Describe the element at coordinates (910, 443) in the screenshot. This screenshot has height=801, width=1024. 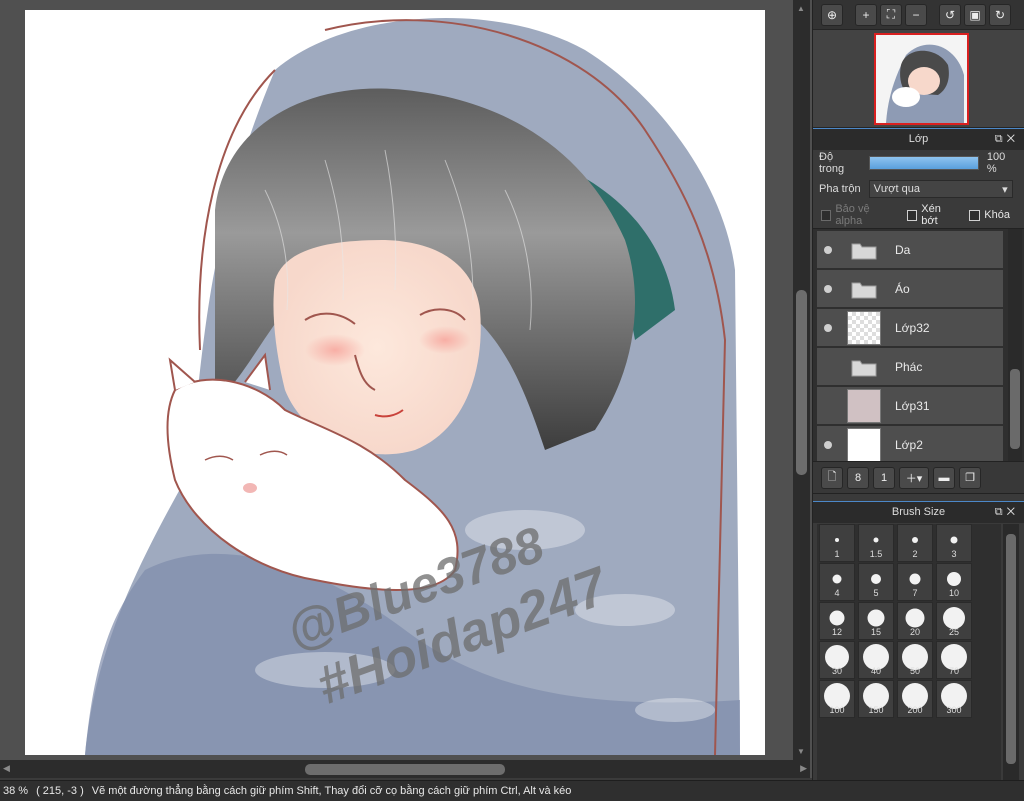
I see `layer-row: Lớp2` at that location.